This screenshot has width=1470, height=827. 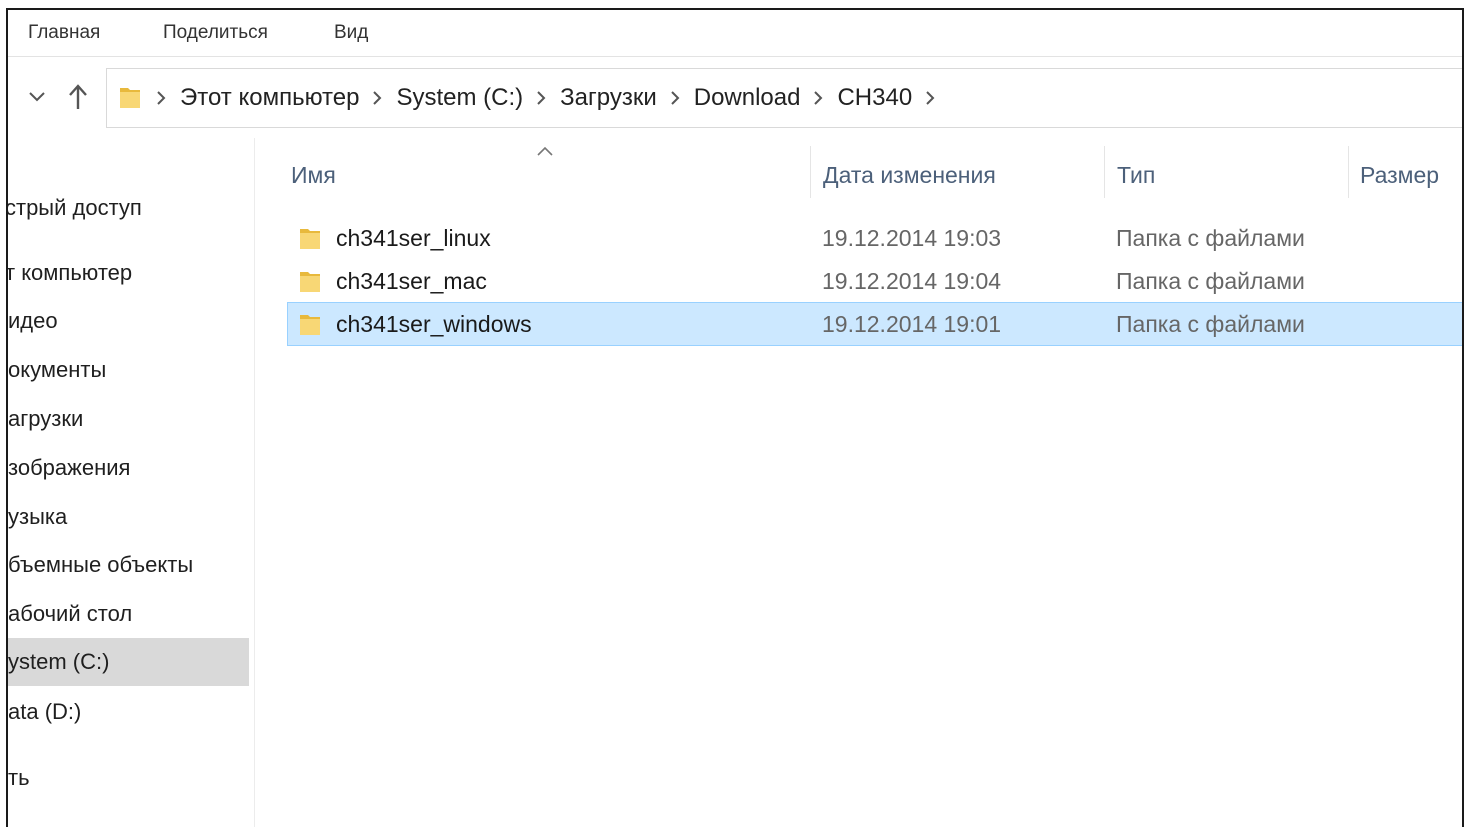 I want to click on breadcrumb-item: CH340, so click(x=874, y=98).